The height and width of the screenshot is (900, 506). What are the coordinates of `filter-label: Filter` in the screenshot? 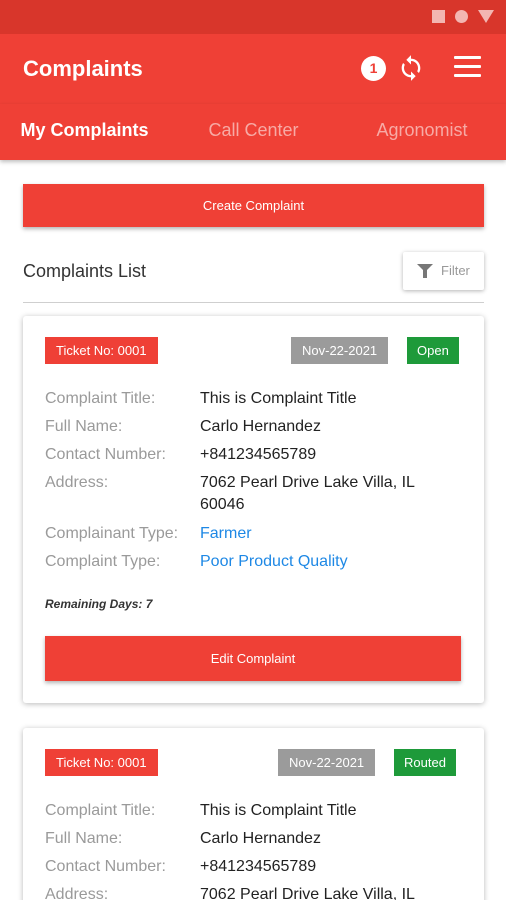 It's located at (455, 270).